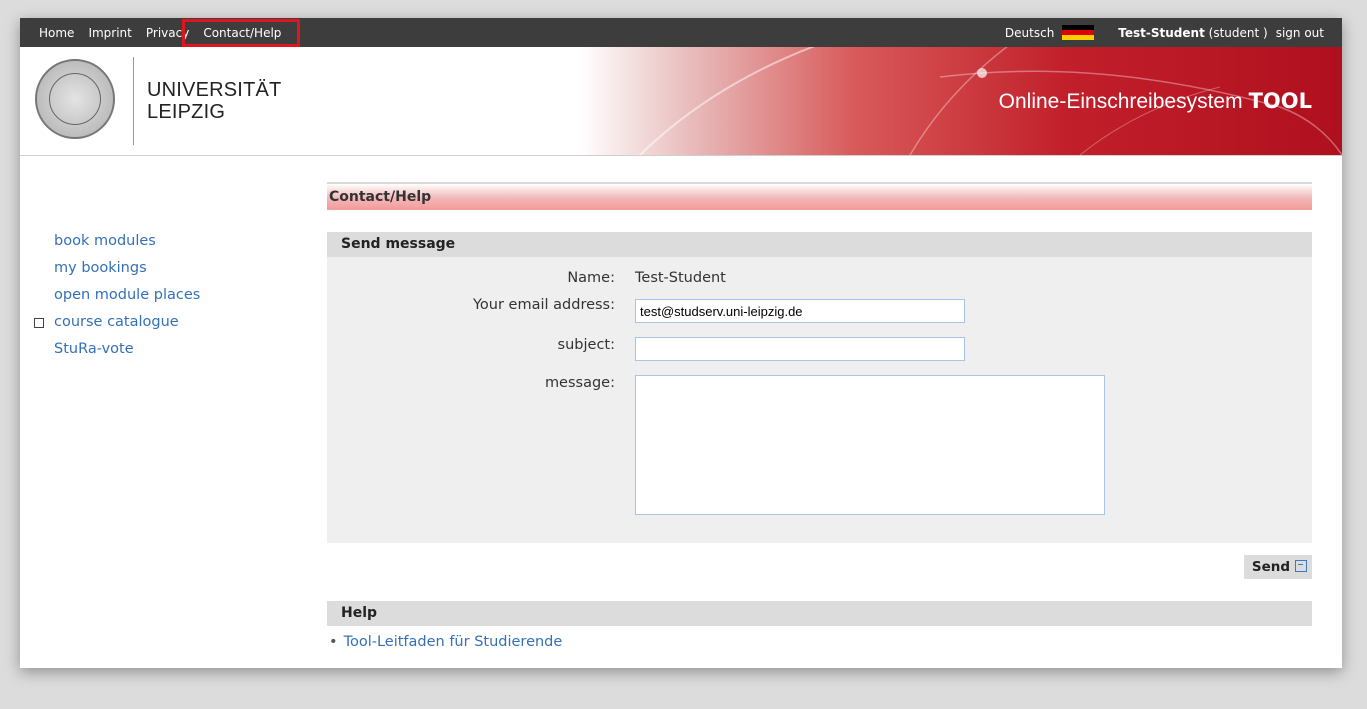  What do you see at coordinates (56, 33) in the screenshot?
I see `nav-home-link: Home` at bounding box center [56, 33].